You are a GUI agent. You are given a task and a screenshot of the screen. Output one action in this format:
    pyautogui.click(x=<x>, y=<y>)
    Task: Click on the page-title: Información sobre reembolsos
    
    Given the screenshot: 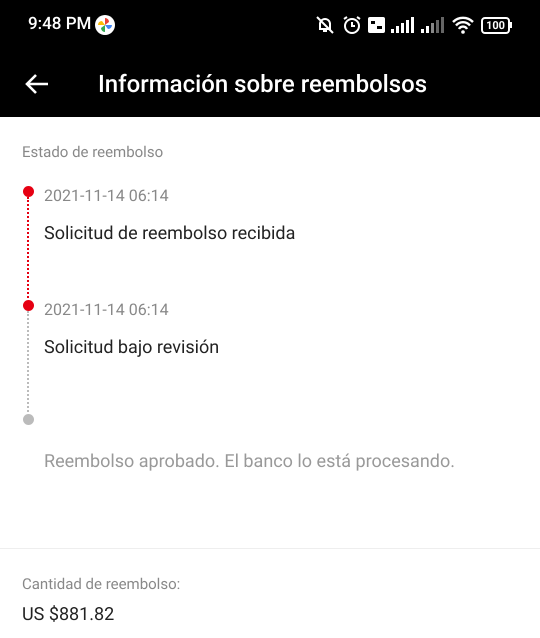 What is the action you would take?
    pyautogui.click(x=263, y=84)
    